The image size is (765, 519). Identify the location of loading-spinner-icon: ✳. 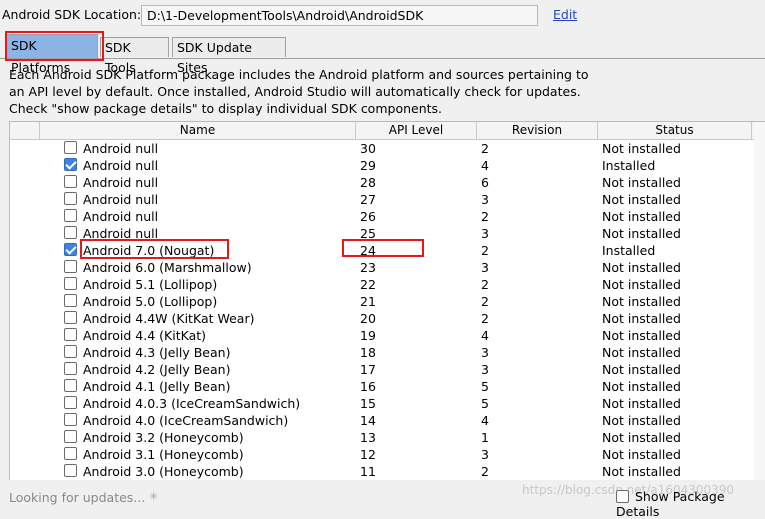
(154, 496).